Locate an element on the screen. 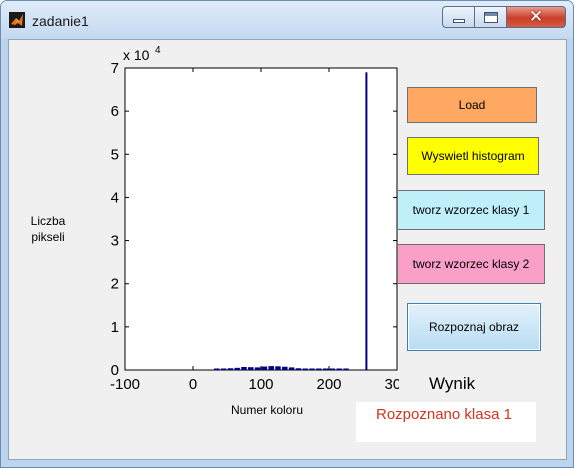 This screenshot has height=468, width=574. result-value: Rozpoznano klasa 1 is located at coordinates (446, 422).